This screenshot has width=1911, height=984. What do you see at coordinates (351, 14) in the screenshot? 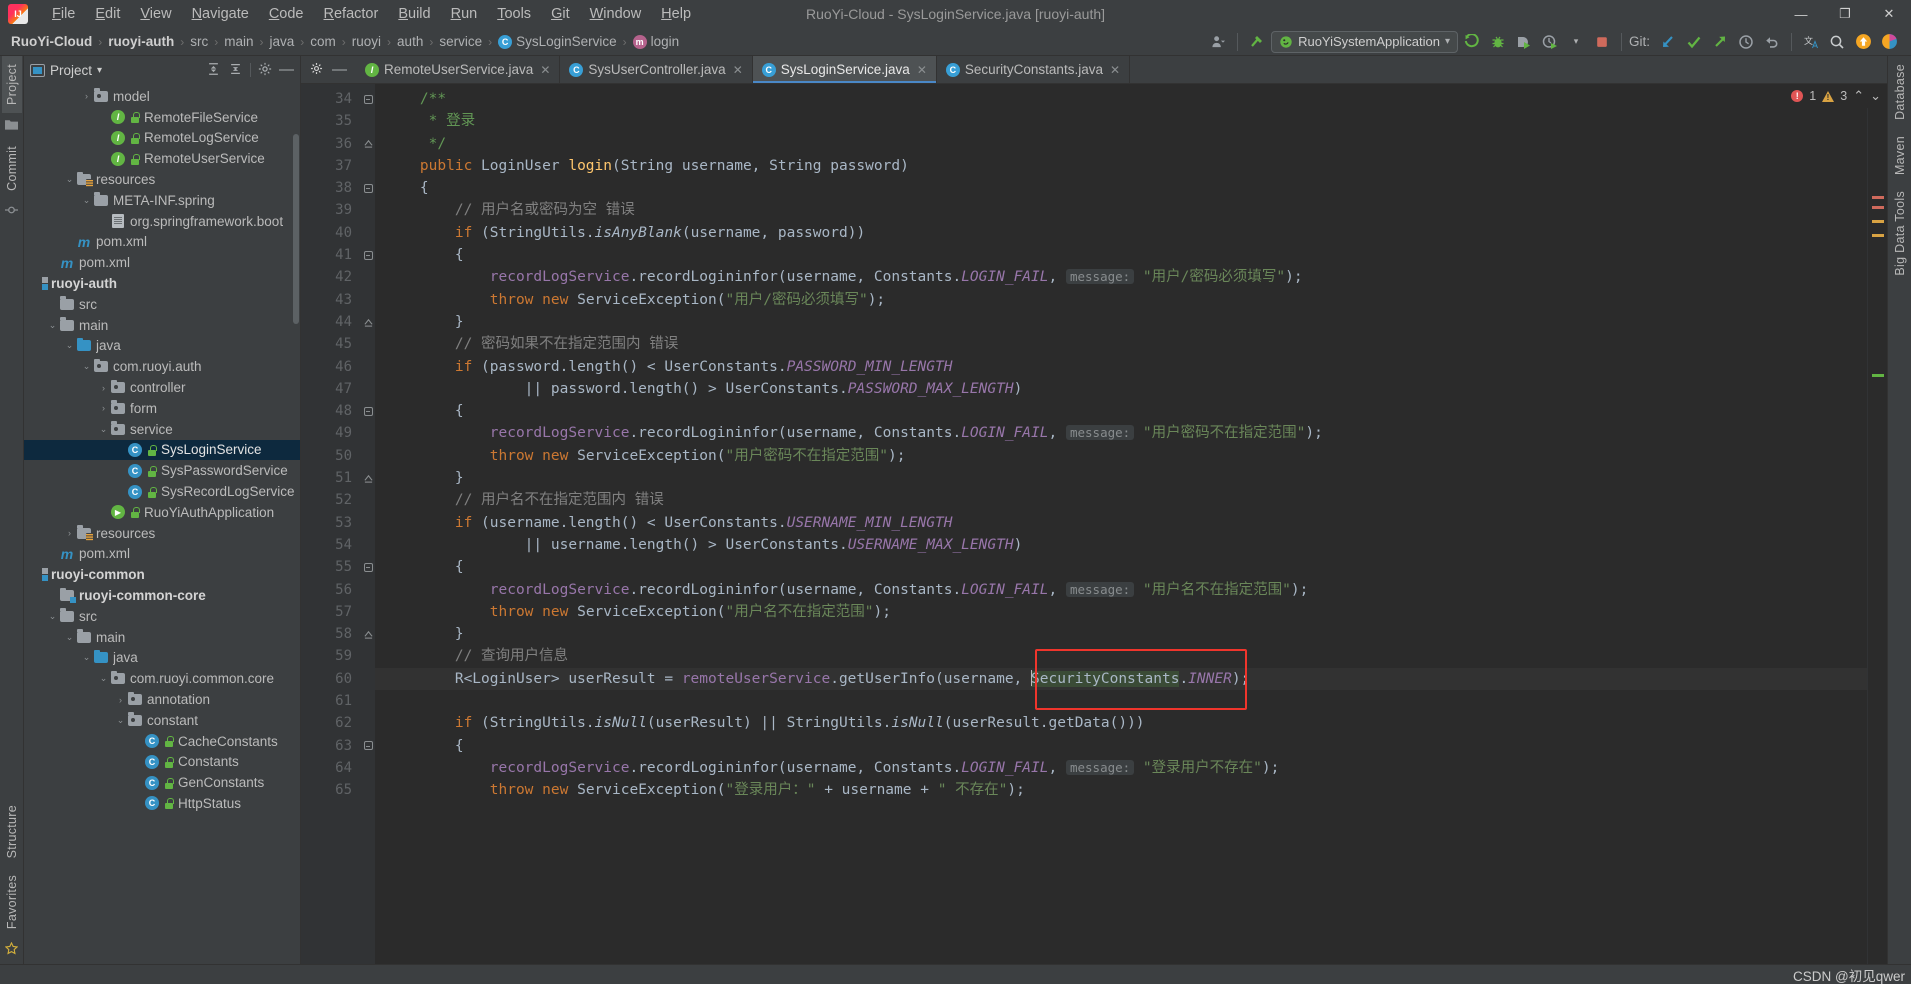
I see `menu-item-refactor: Refactor` at bounding box center [351, 14].